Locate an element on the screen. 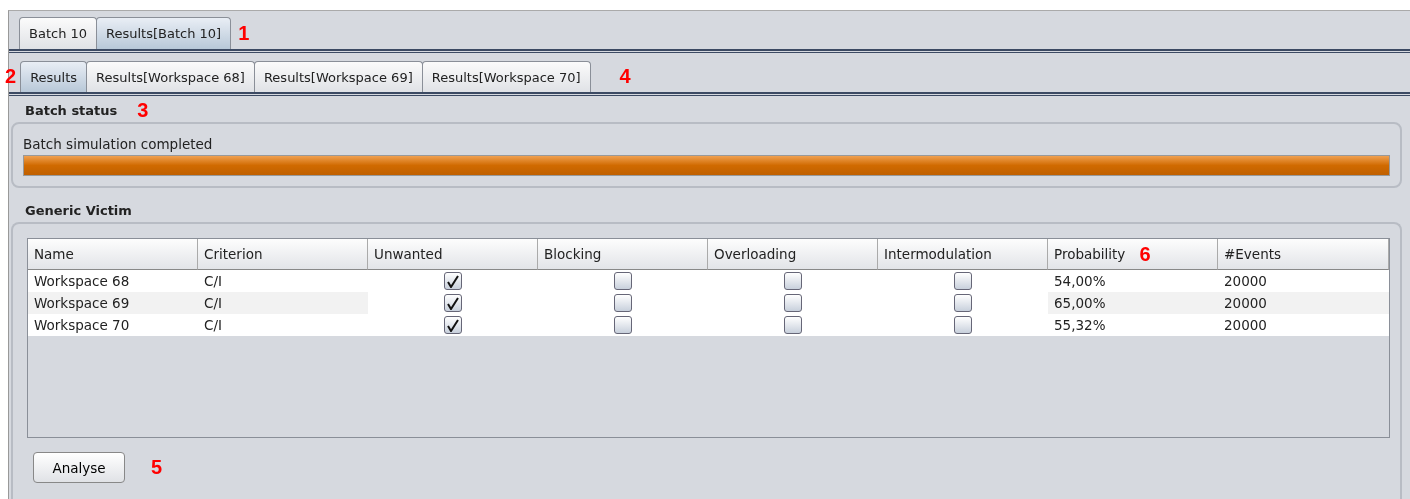 The width and height of the screenshot is (1410, 499). table-cell: Workspace 70 is located at coordinates (113, 325).